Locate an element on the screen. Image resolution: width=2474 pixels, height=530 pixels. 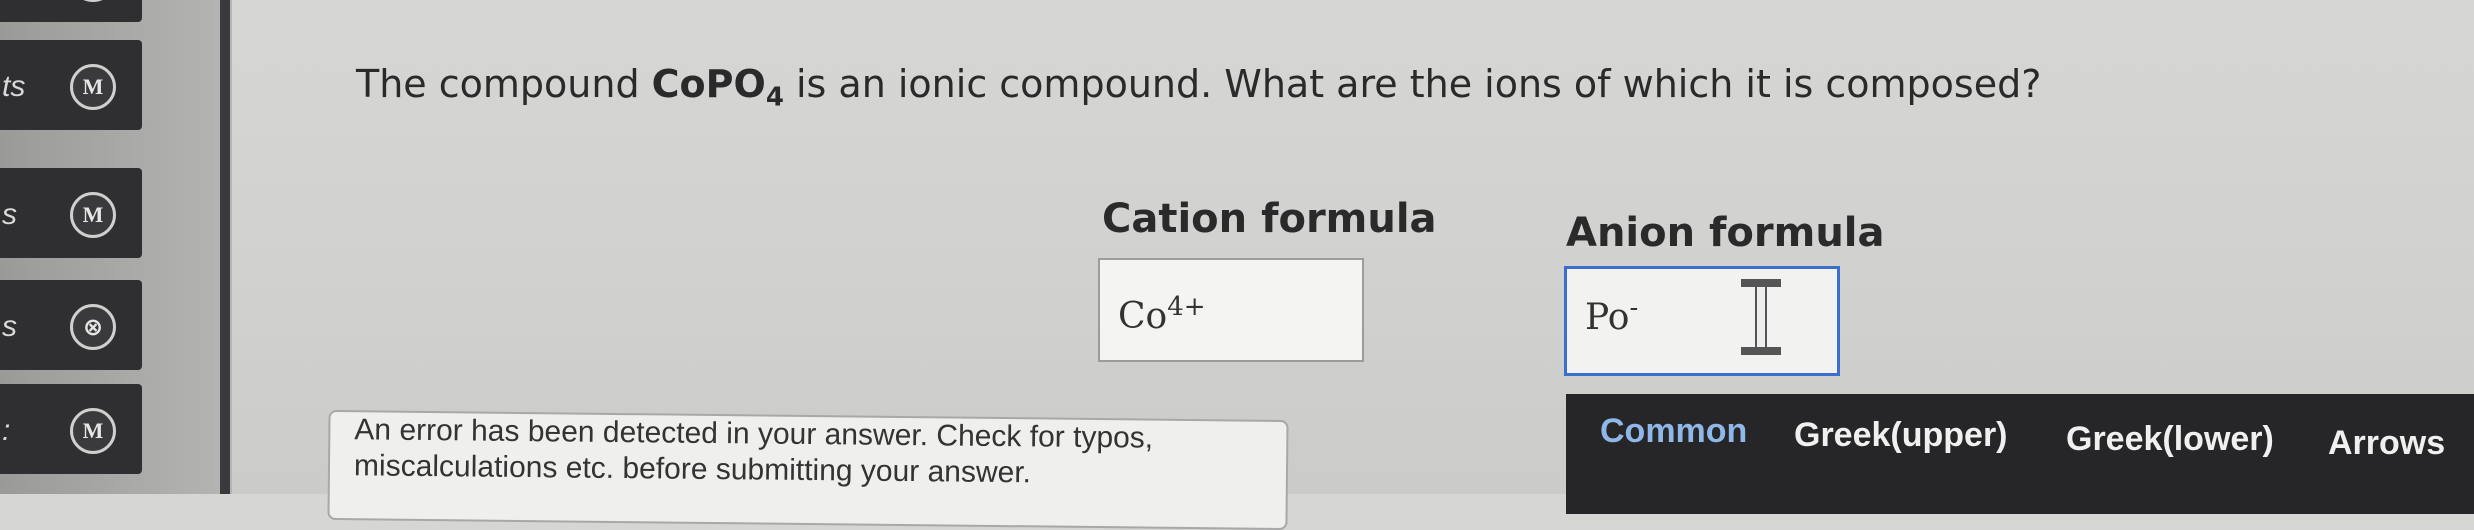
anion-symbol: Po is located at coordinates (1607, 317).